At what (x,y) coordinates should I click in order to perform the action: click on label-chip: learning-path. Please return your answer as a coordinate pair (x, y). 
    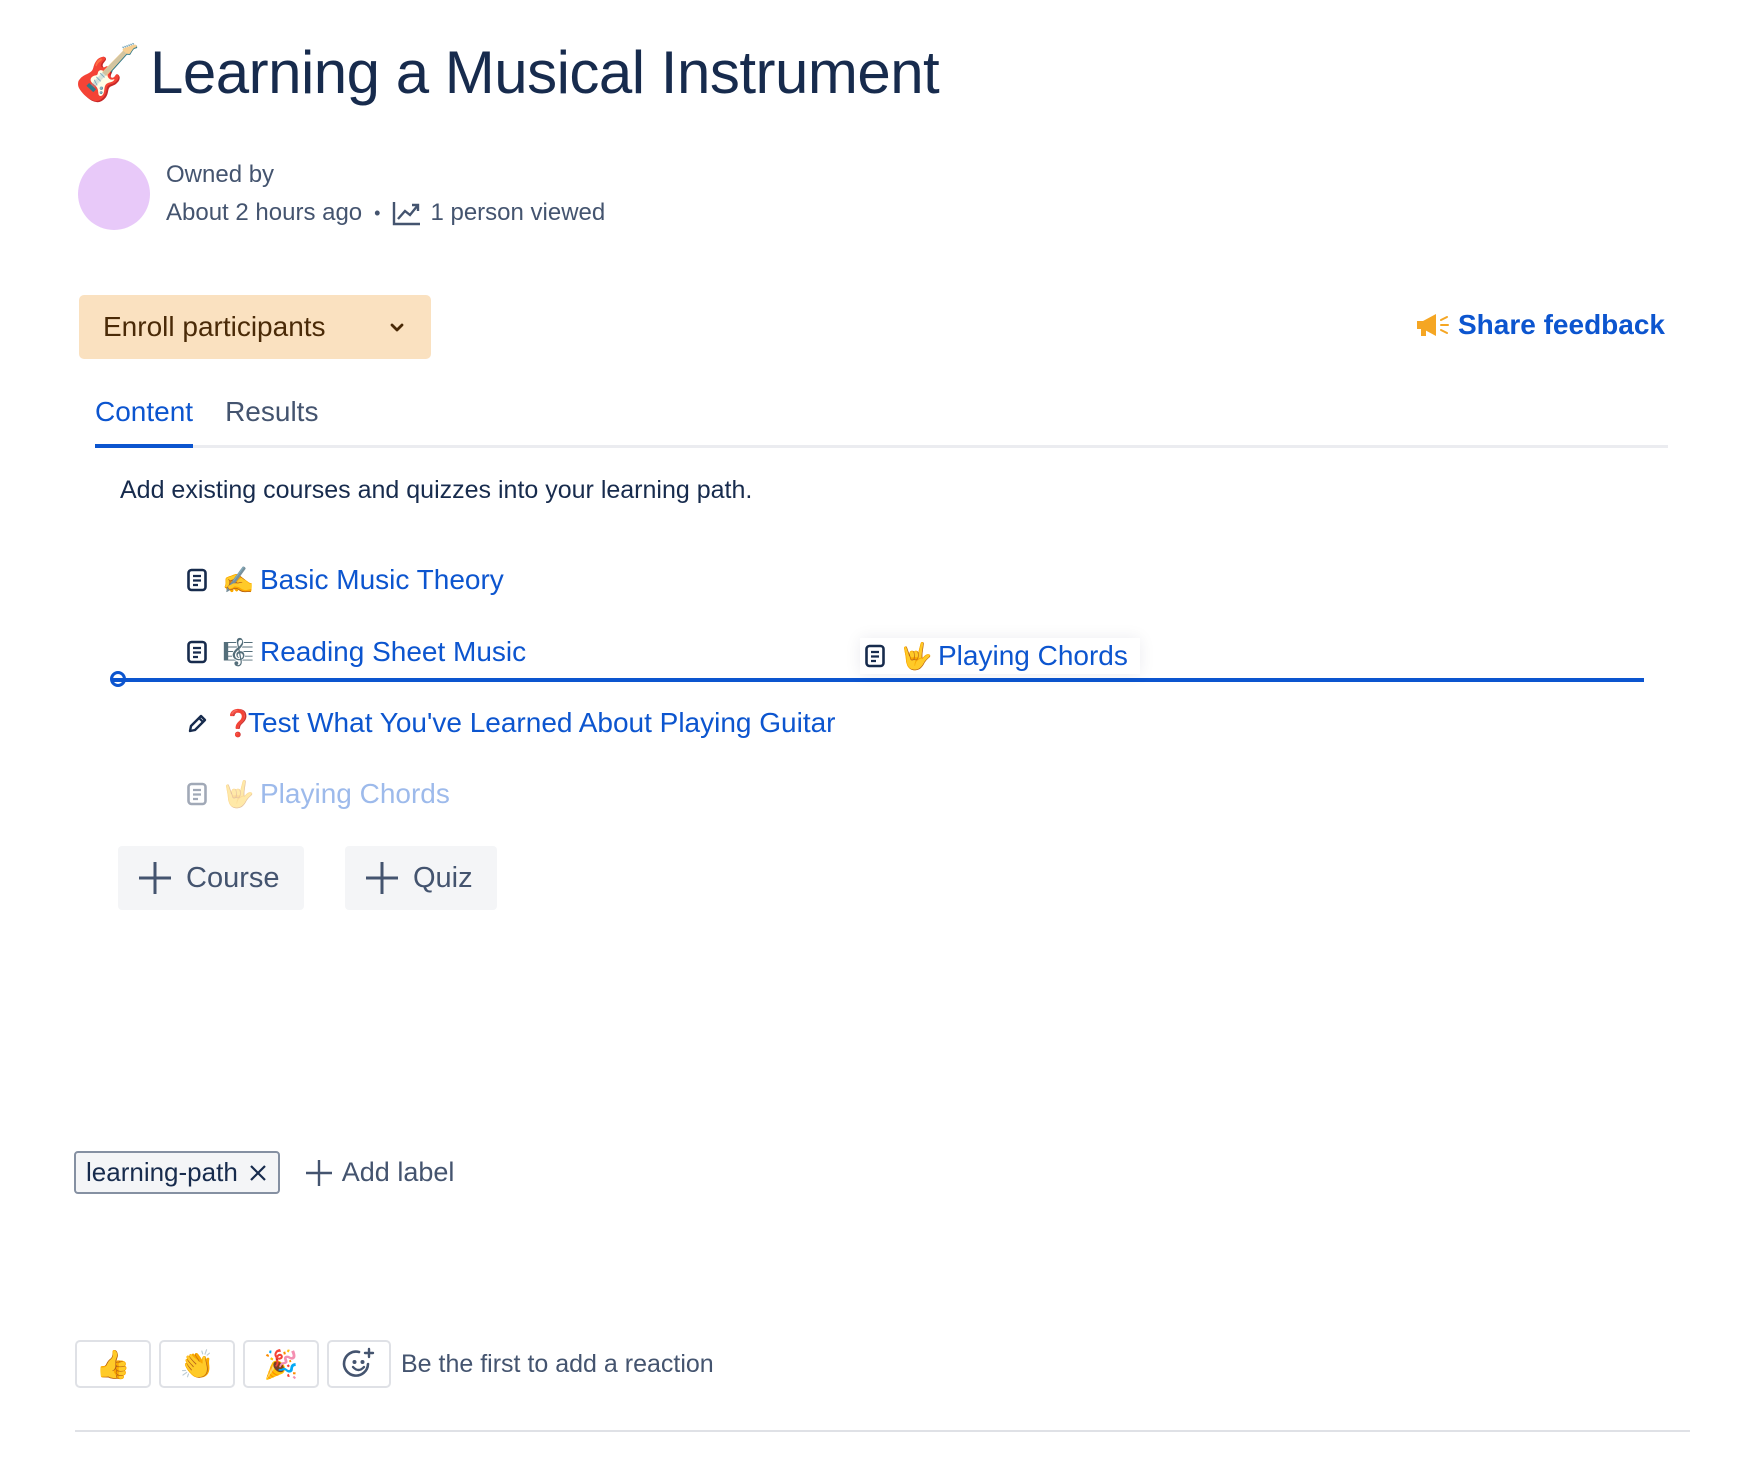
    Looking at the image, I should click on (177, 1172).